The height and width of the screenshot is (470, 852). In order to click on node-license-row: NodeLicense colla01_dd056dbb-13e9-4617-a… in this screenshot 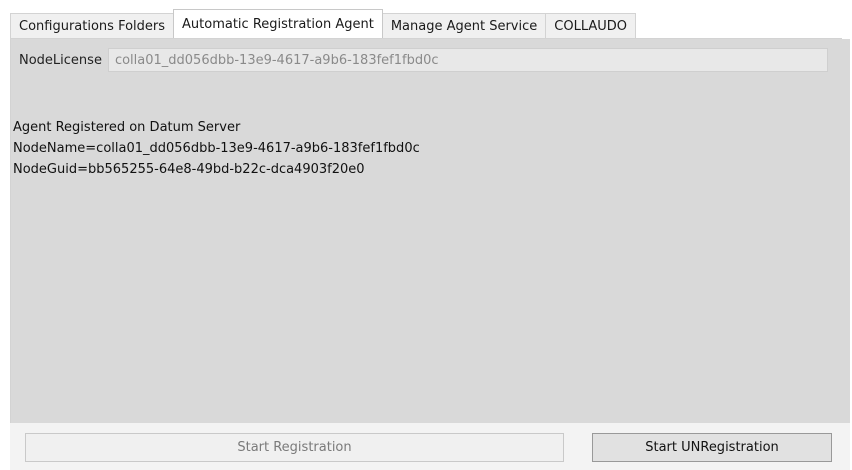, I will do `click(423, 60)`.